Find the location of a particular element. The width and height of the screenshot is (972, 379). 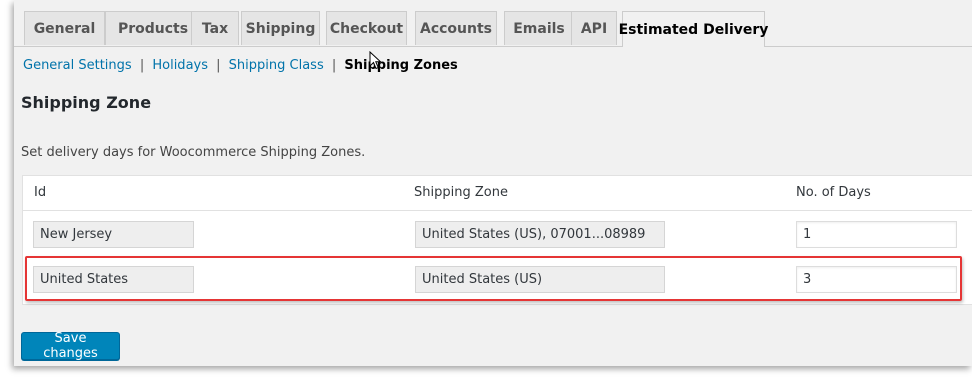

tab-products: Products is located at coordinates (153, 28).